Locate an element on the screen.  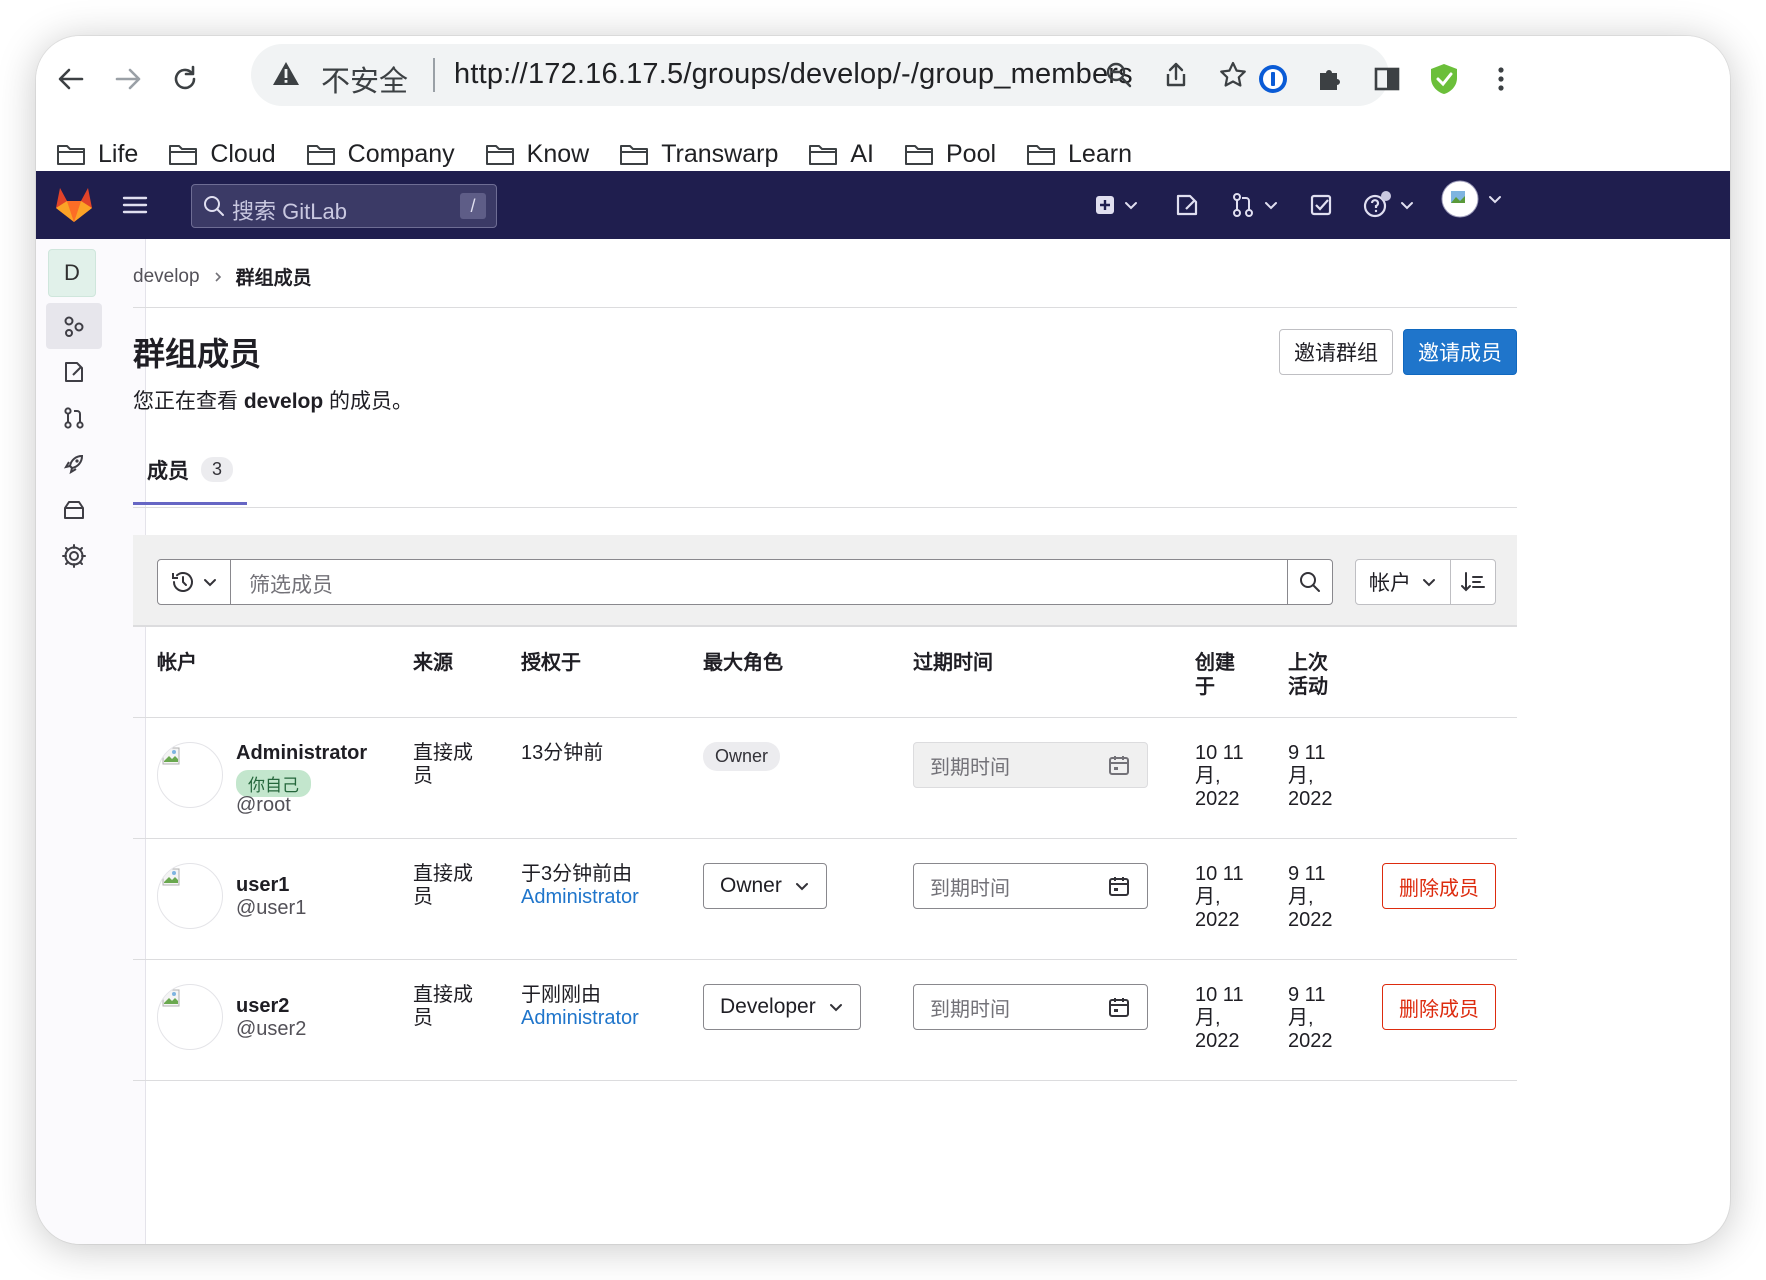
bookmark-folder: Company is located at coordinates (380, 154).